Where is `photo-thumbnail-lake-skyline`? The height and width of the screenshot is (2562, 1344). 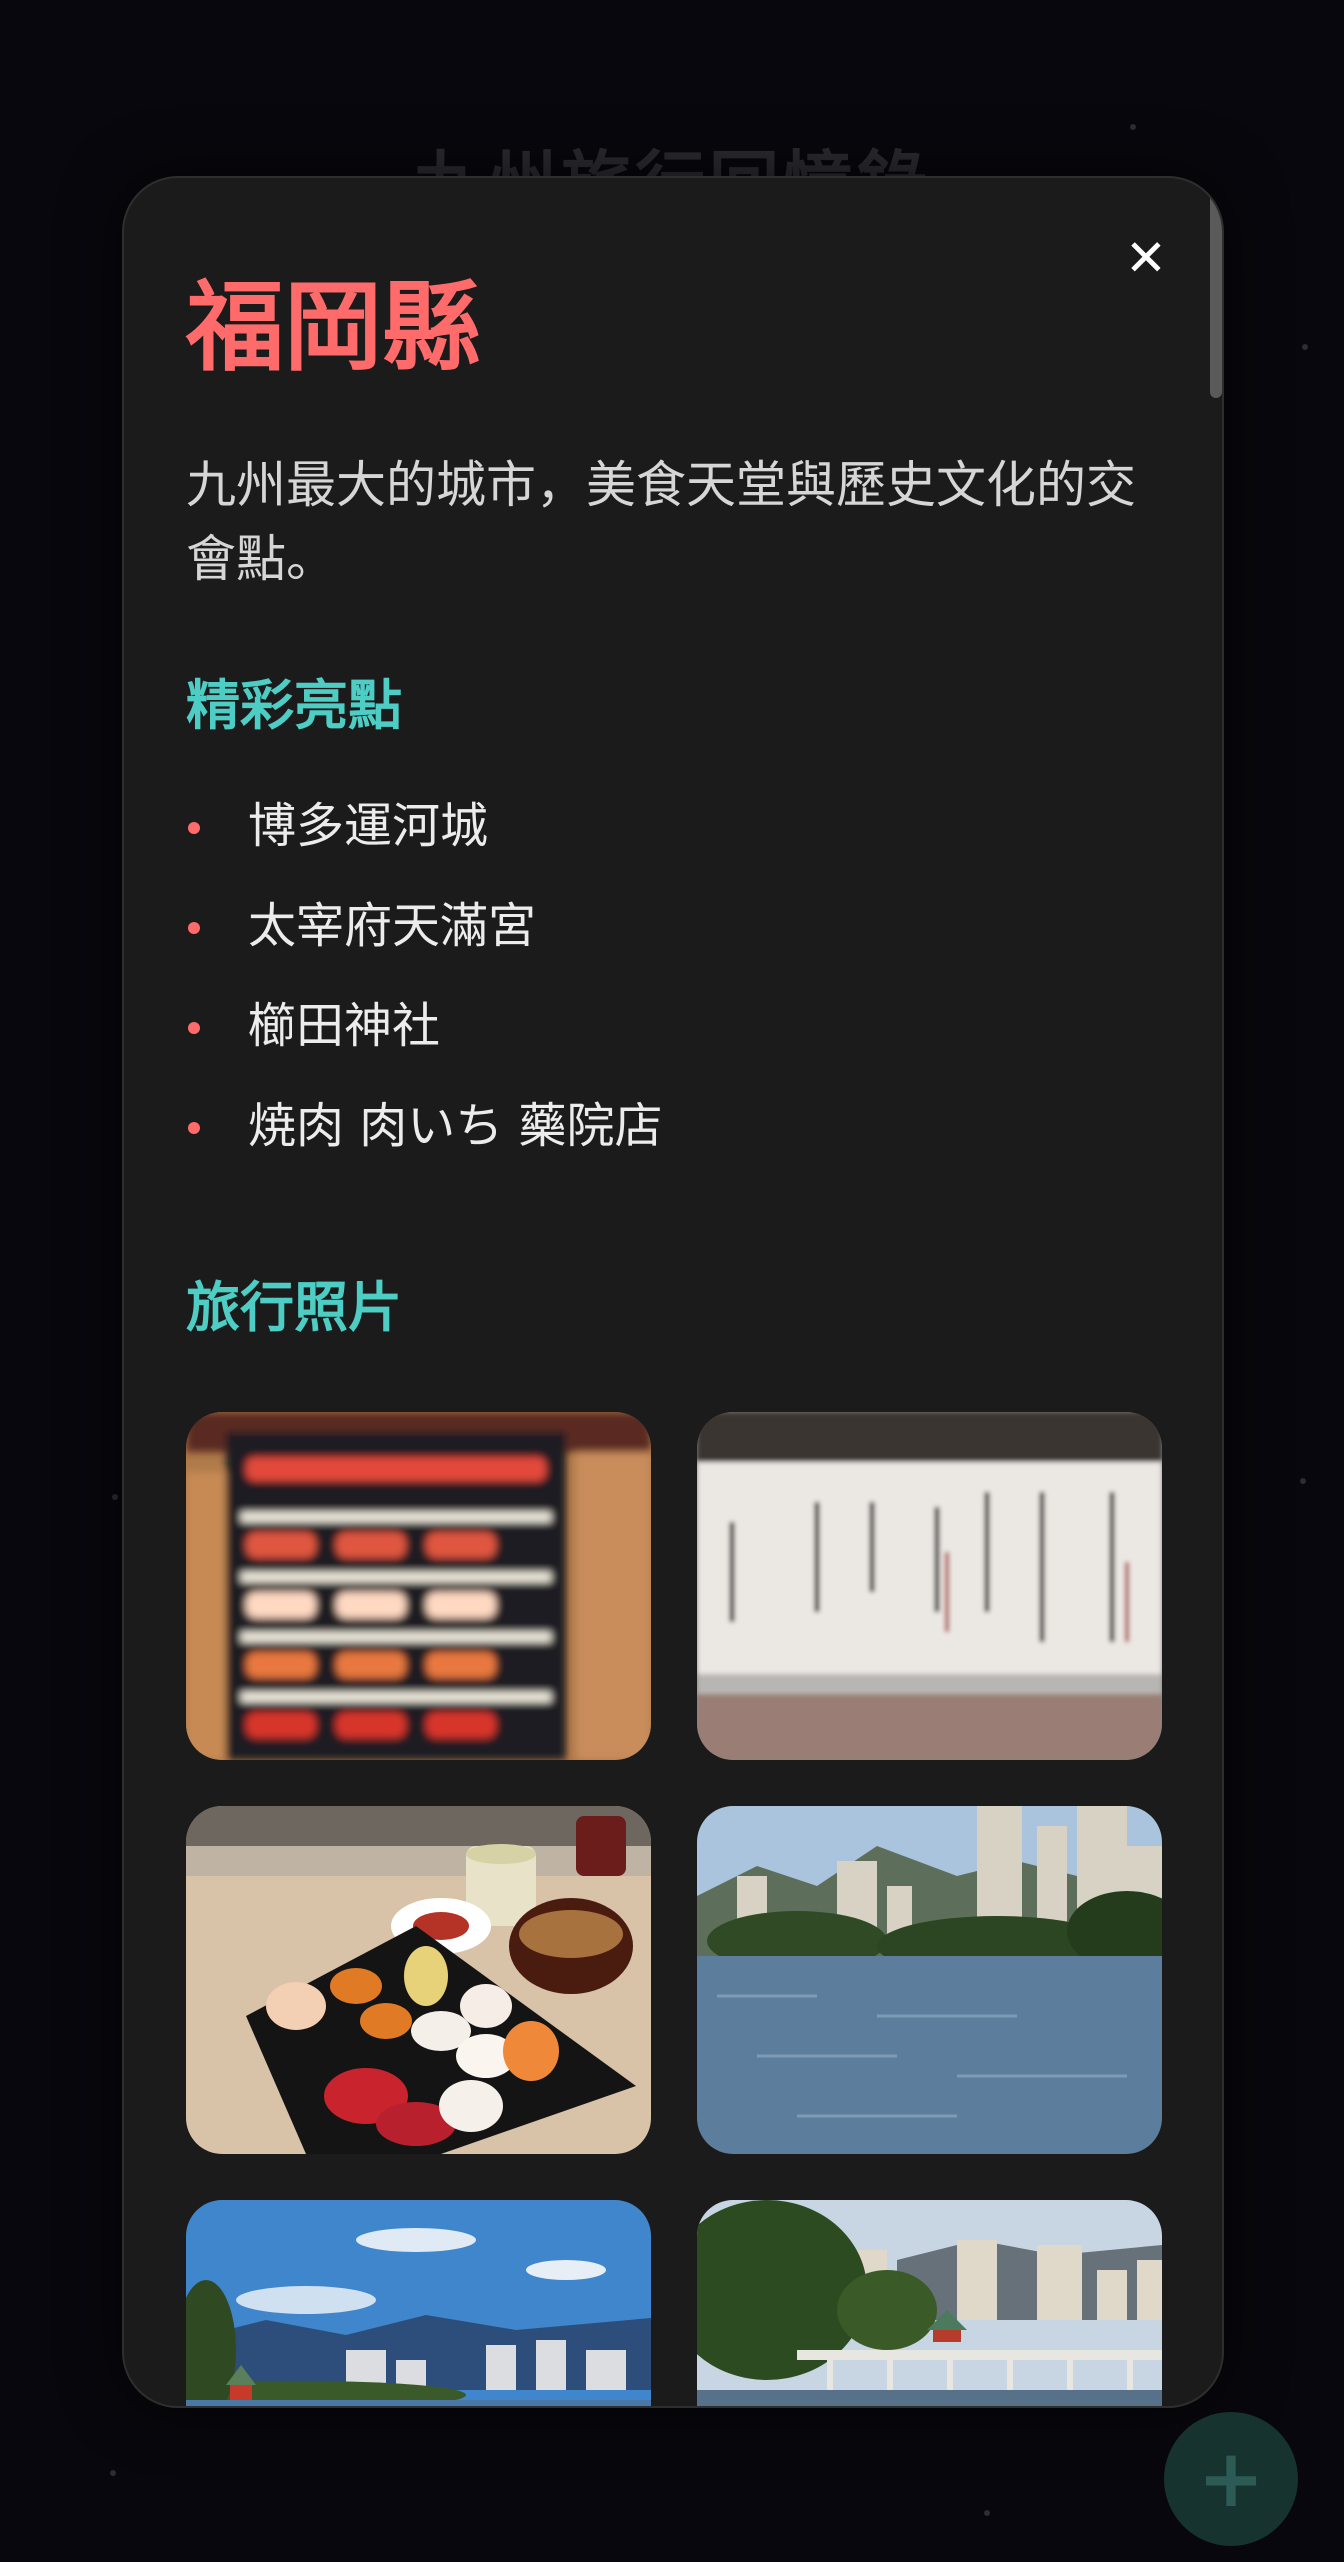 photo-thumbnail-lake-skyline is located at coordinates (929, 1980).